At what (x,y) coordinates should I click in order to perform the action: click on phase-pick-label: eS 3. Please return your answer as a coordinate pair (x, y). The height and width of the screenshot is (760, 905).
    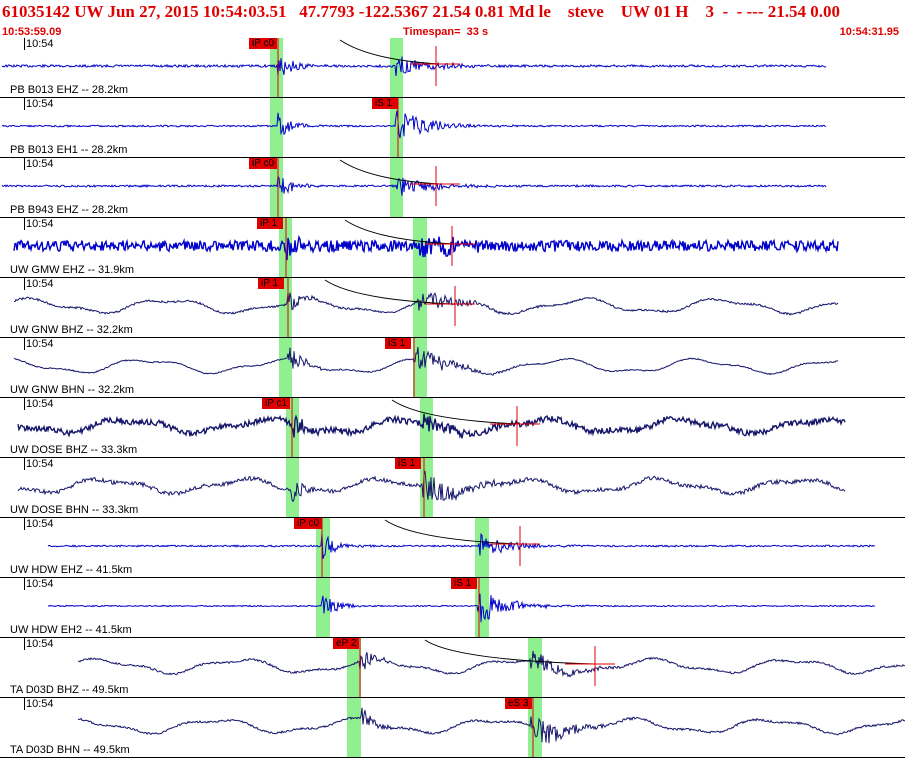
    Looking at the image, I should click on (518, 703).